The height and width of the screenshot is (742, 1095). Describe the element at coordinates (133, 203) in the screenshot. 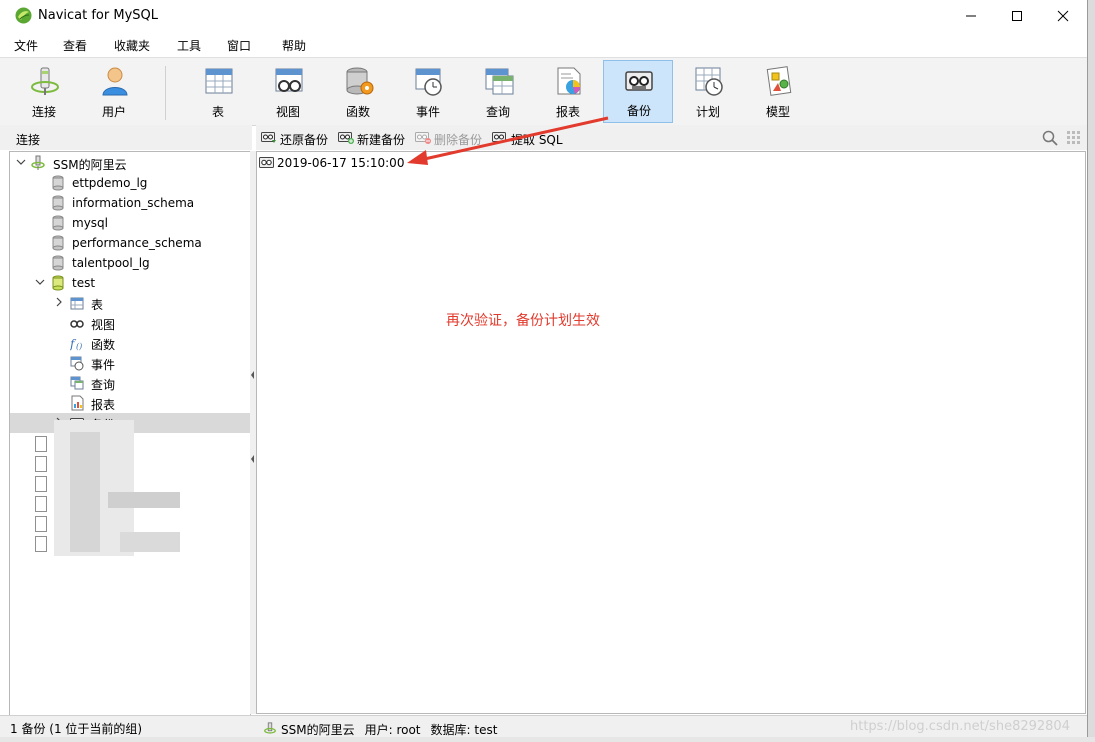

I see `tree-database-label: information_schema` at that location.